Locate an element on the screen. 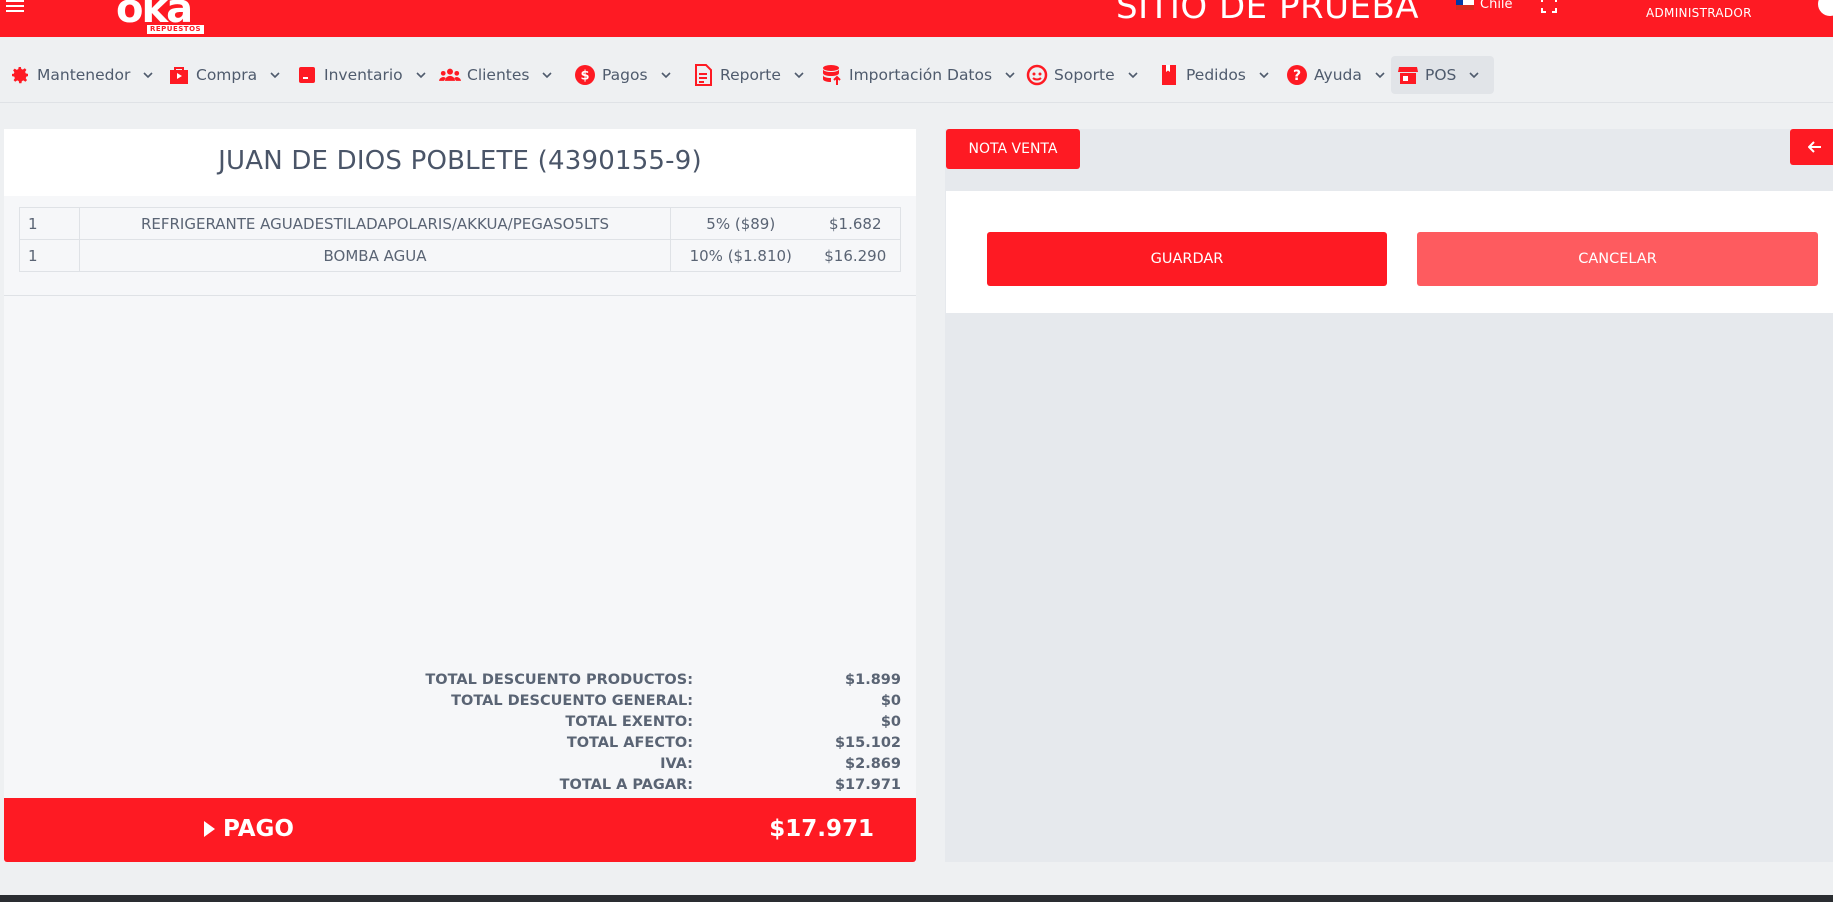 Image resolution: width=1833 pixels, height=902 pixels. iva-row: IVA: $2.869 is located at coordinates (460, 764).